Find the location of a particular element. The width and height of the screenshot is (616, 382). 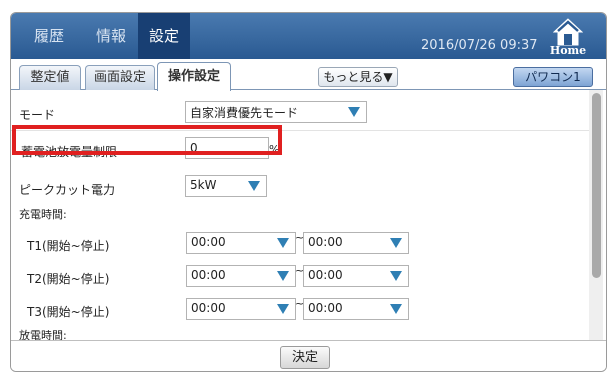

subtab-screen-settings: 画面設定 is located at coordinates (120, 77).